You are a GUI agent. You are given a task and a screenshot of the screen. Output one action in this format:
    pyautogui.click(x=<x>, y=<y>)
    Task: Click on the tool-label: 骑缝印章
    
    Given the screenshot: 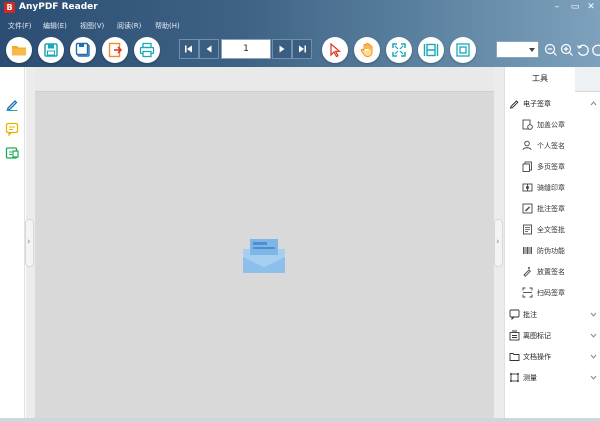 What is the action you would take?
    pyautogui.click(x=551, y=188)
    